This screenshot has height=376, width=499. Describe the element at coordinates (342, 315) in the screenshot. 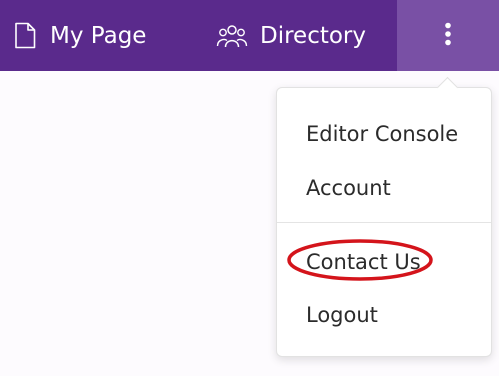

I see `menu-item-logout: Logout` at that location.